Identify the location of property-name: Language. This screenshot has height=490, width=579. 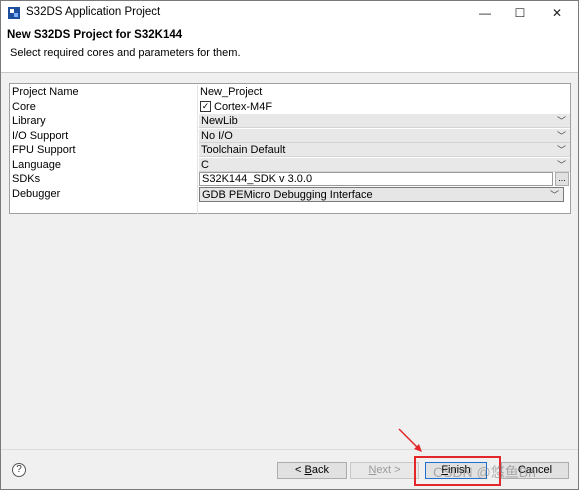
(36, 164).